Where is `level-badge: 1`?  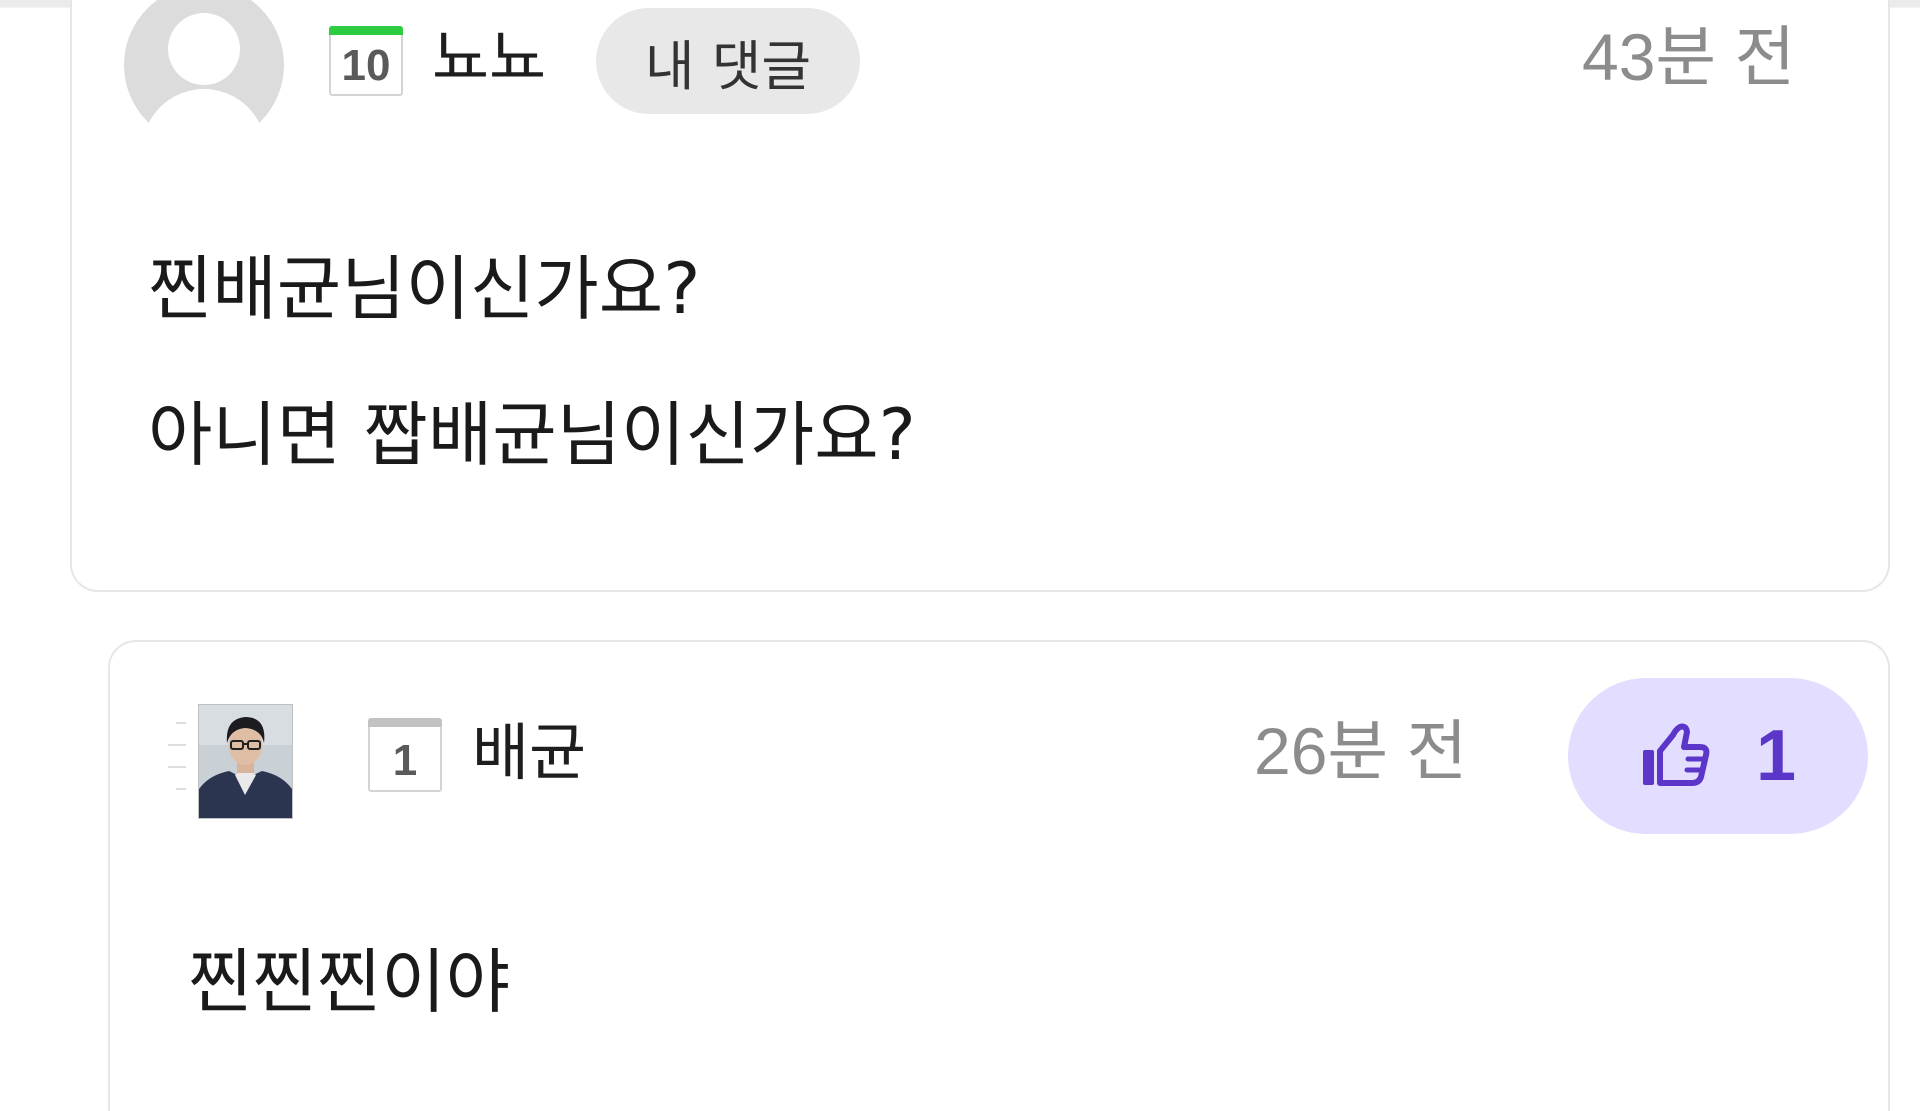
level-badge: 1 is located at coordinates (405, 755).